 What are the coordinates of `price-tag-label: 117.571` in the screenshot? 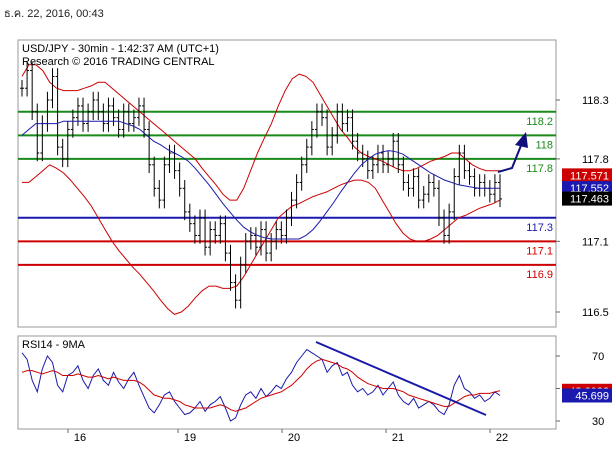 It's located at (589, 176).